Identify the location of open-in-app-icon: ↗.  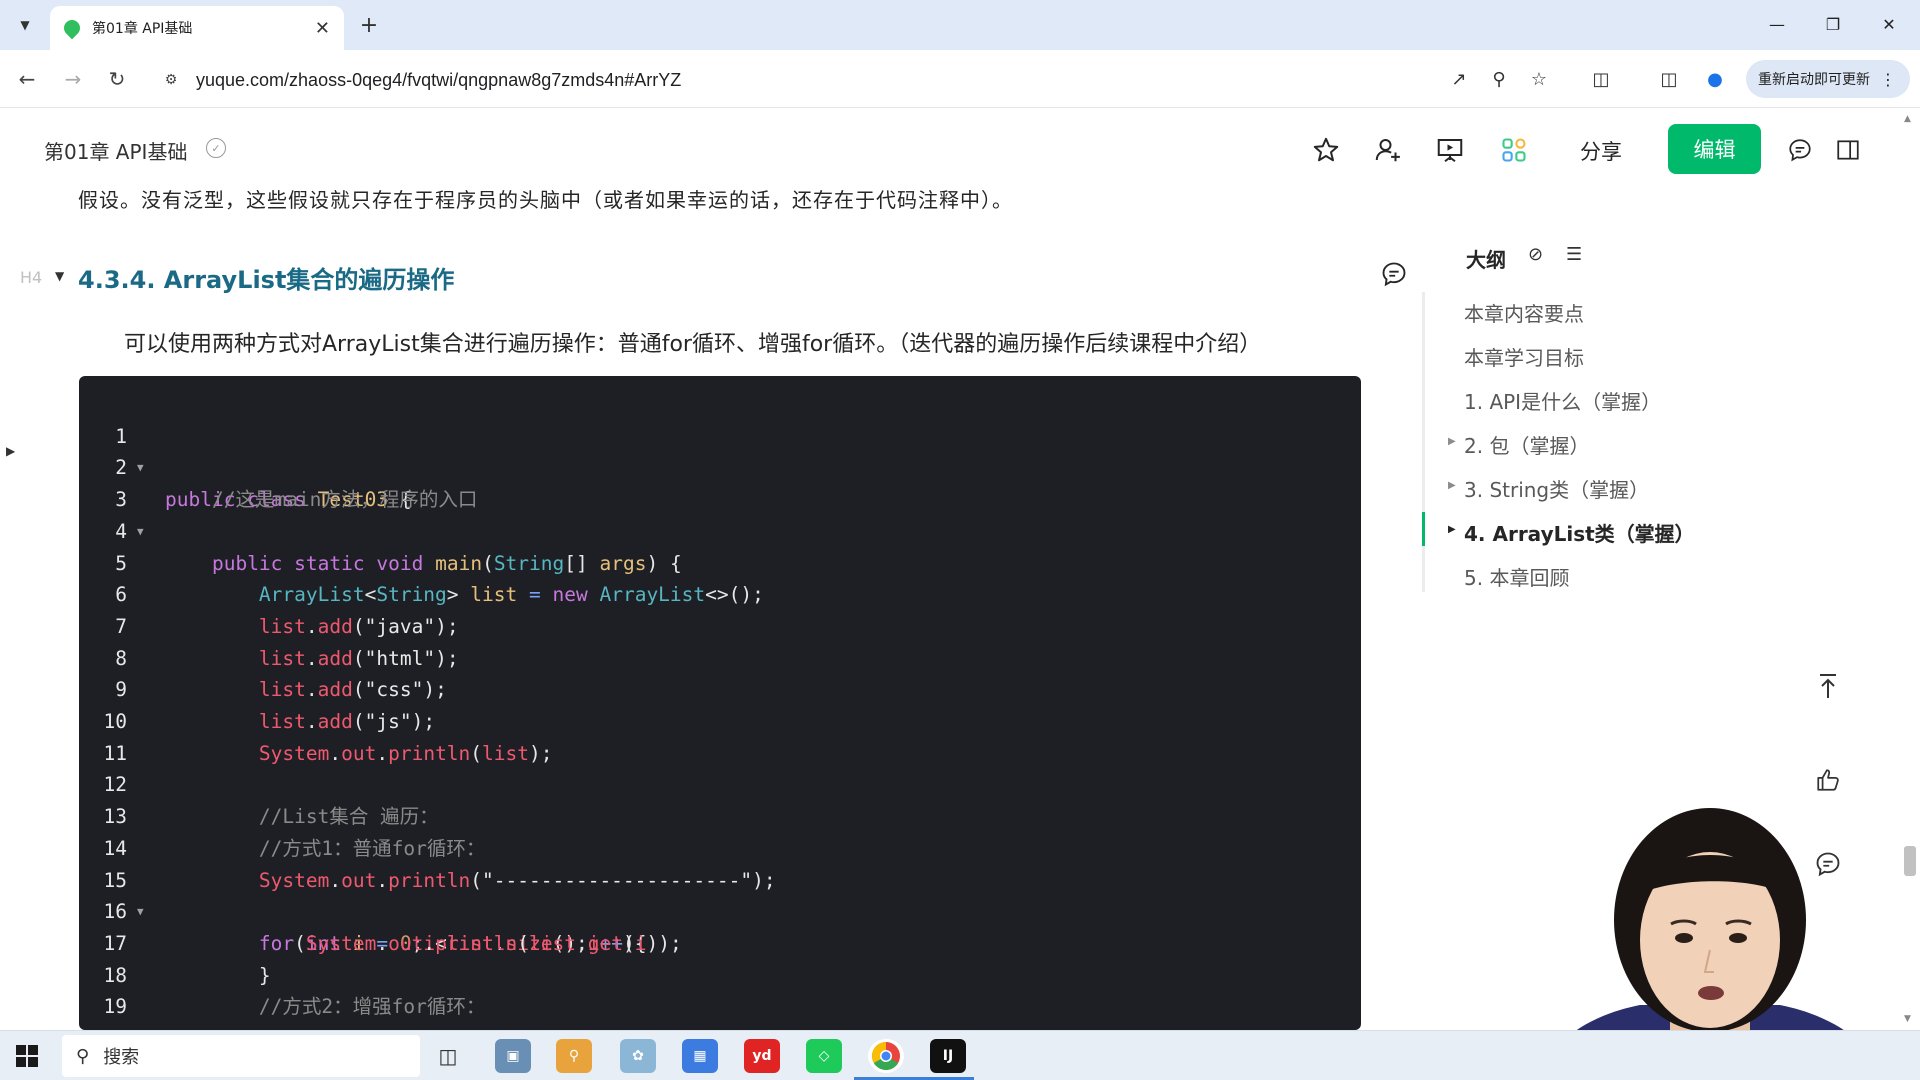
(1459, 79).